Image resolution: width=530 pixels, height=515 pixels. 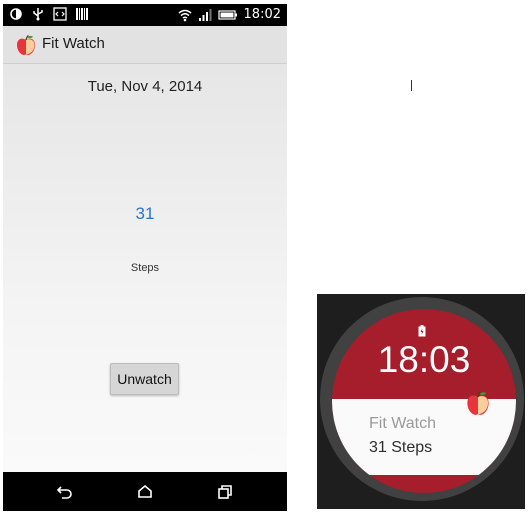 What do you see at coordinates (227, 15) in the screenshot?
I see `battery-icon` at bounding box center [227, 15].